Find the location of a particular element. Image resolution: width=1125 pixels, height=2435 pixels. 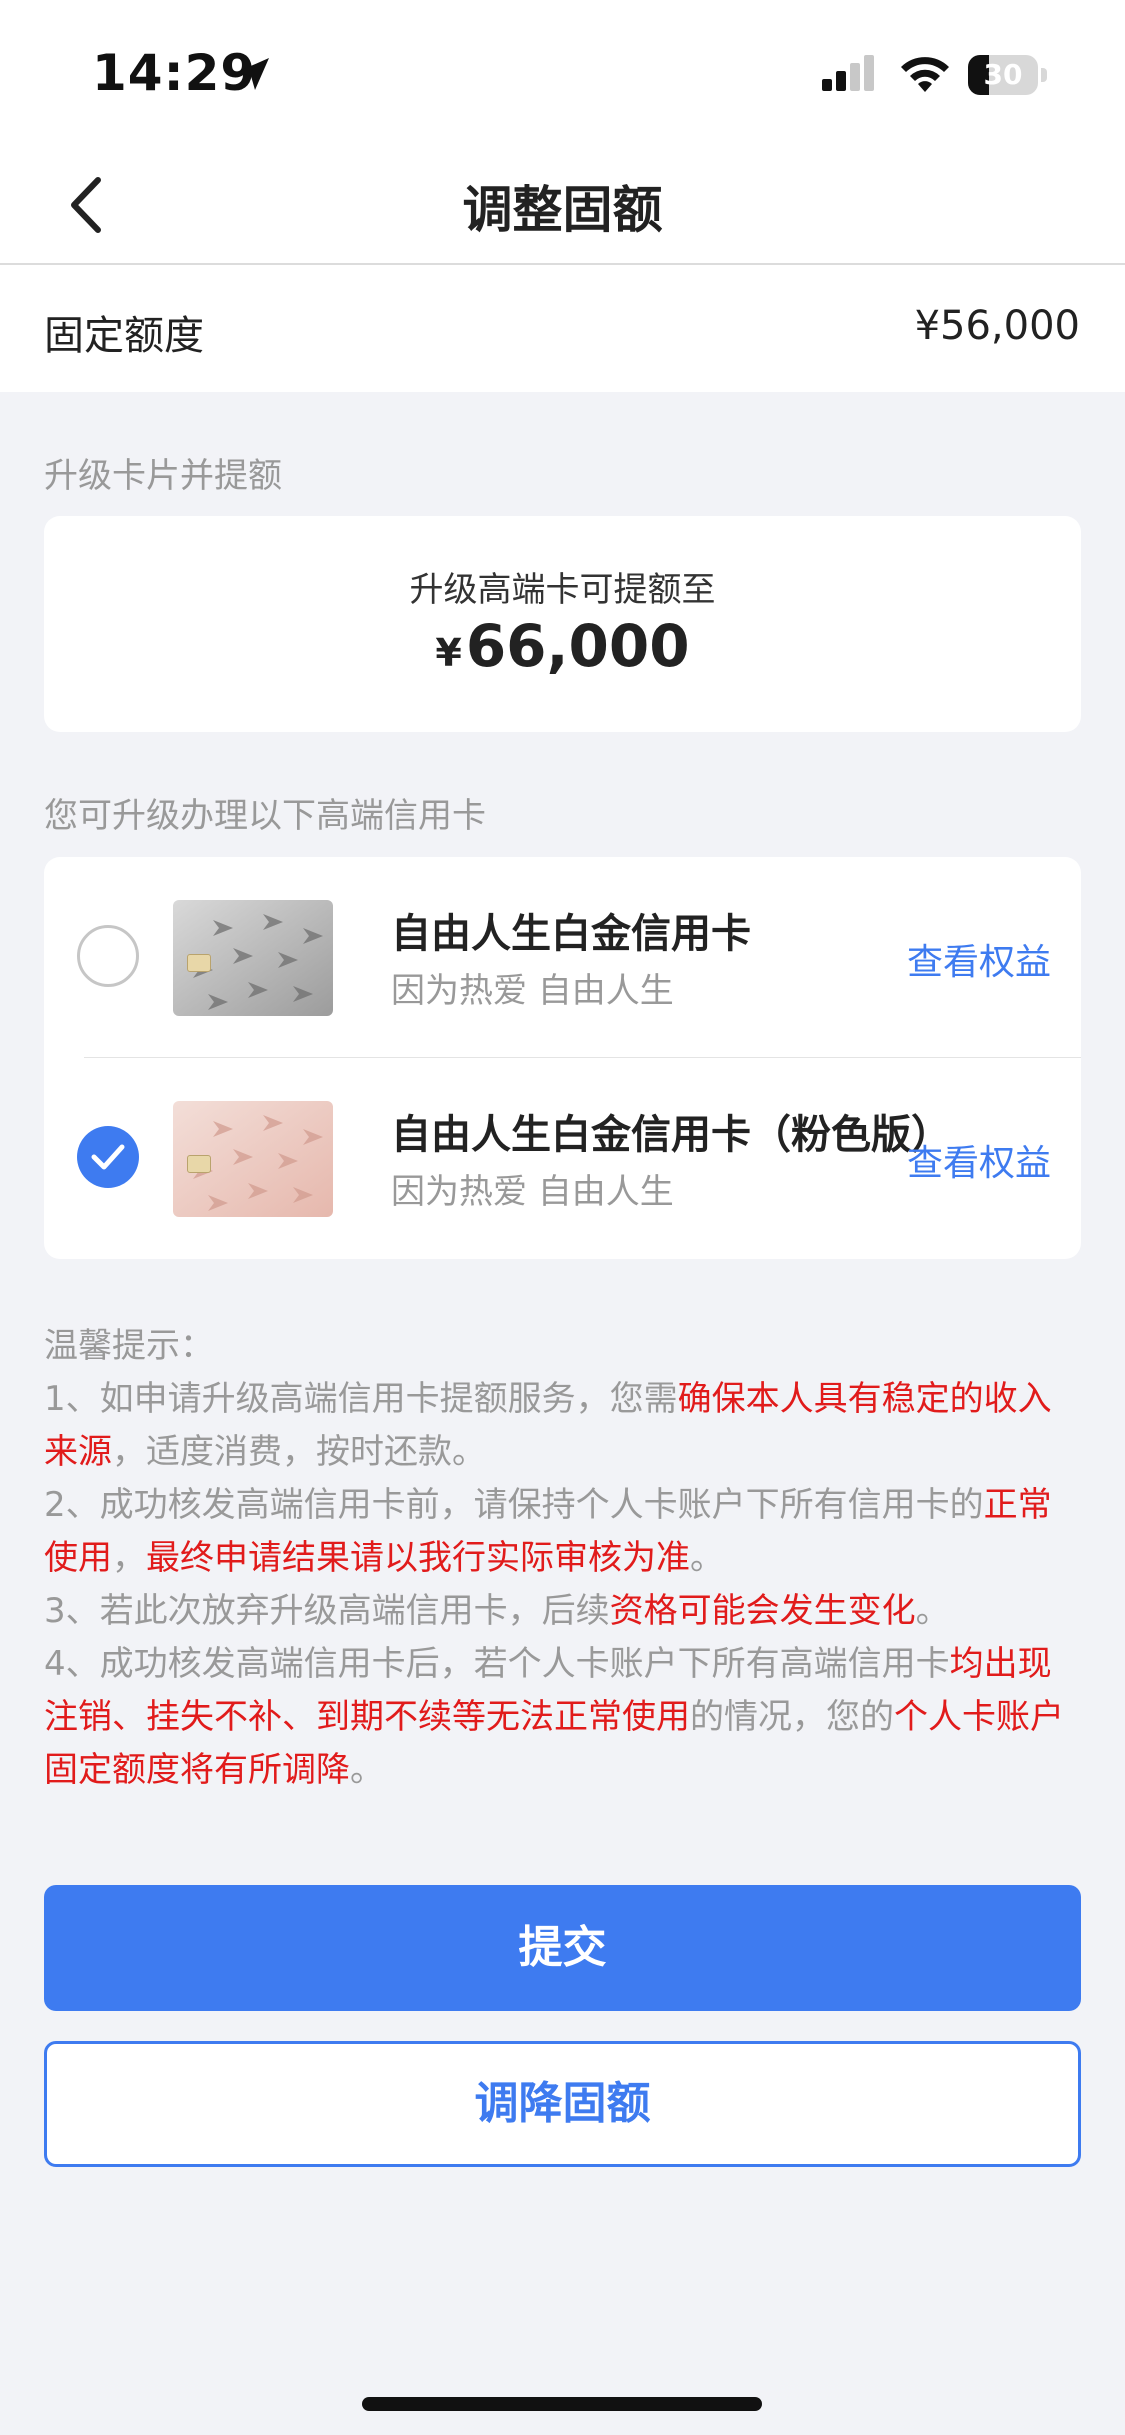

upgrade-limit-label: 升级高端卡可提额至 is located at coordinates (562, 590).